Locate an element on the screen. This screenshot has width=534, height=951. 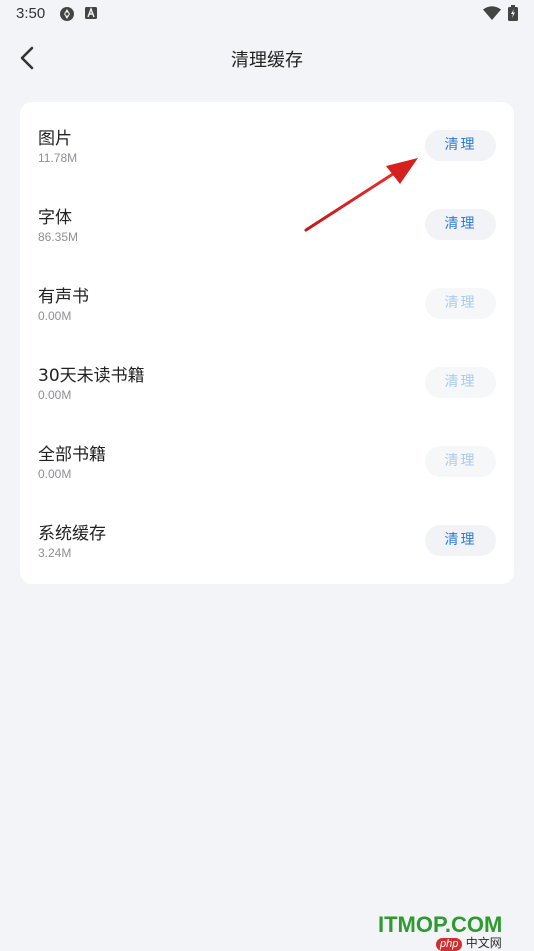
clean-system-cache-button: 清理 is located at coordinates (460, 540).